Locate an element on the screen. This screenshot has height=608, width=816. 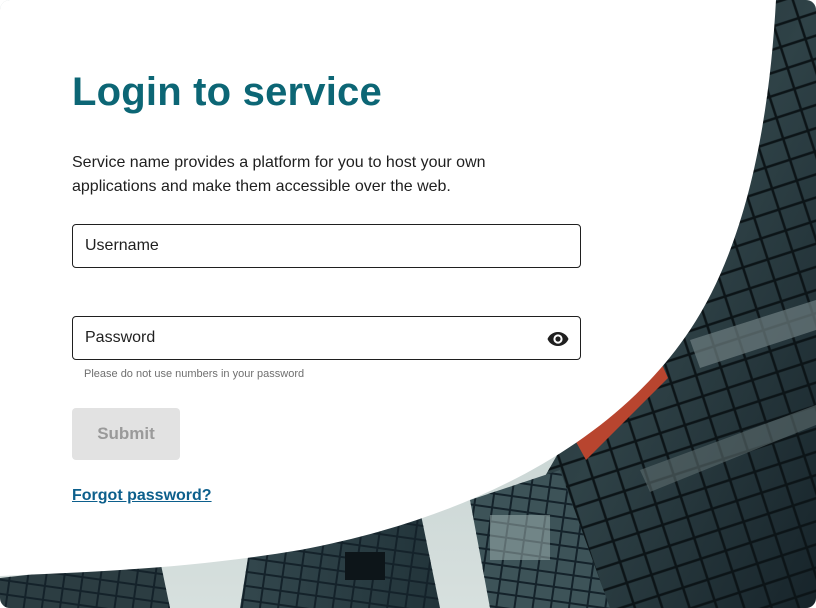
username-field is located at coordinates (326, 246).